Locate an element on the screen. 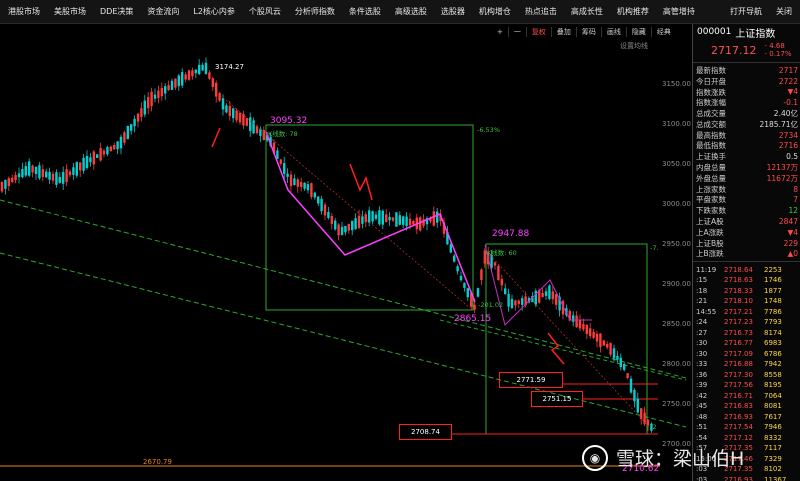 The height and width of the screenshot is (481, 800). toolbar-button: 复权 is located at coordinates (538, 32).